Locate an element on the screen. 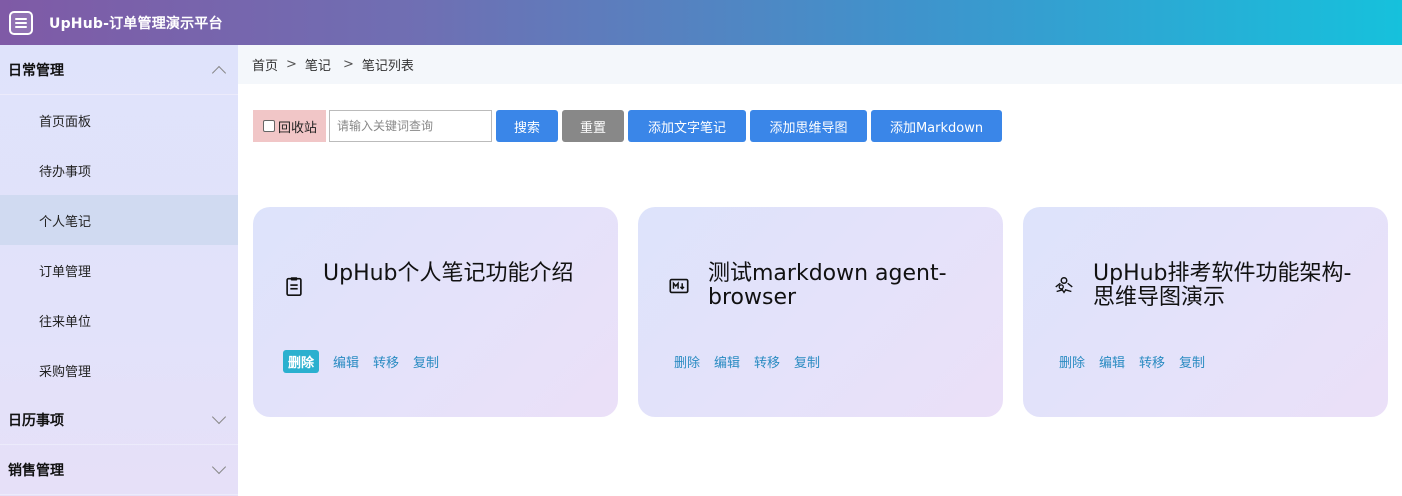 This screenshot has height=496, width=1402. sidebar-group-label: 日常管理 is located at coordinates (36, 70).